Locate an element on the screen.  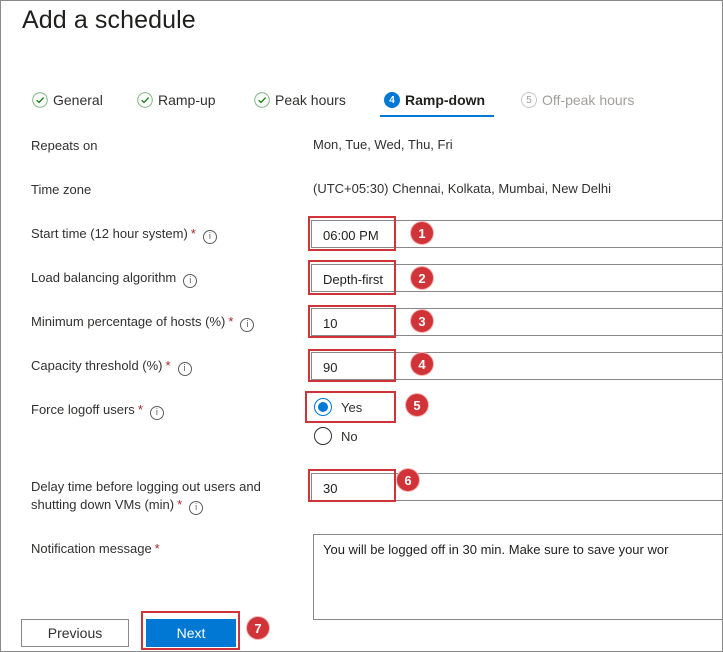
notification-label: Notification message * is located at coordinates (95, 548).